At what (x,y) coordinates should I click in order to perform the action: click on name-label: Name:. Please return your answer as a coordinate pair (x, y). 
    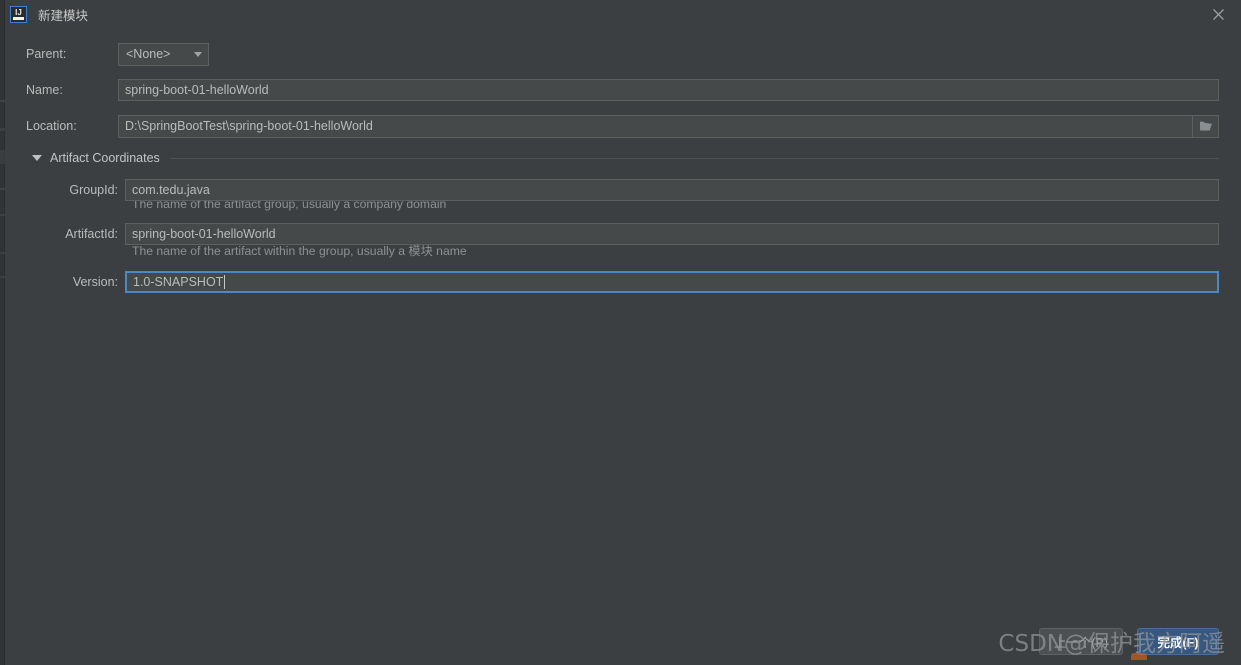
    Looking at the image, I should click on (44, 90).